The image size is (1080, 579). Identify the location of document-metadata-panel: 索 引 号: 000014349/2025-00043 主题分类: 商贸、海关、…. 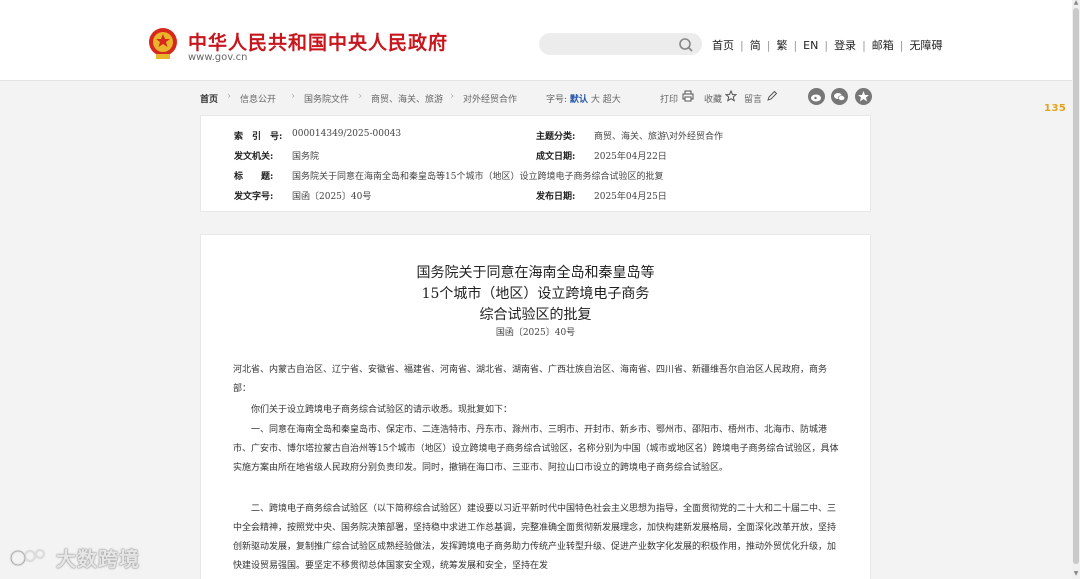
(535, 163).